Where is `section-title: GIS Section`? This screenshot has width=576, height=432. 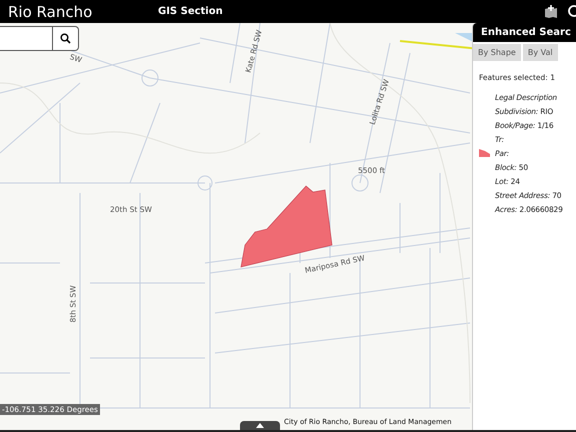
section-title: GIS Section is located at coordinates (191, 11).